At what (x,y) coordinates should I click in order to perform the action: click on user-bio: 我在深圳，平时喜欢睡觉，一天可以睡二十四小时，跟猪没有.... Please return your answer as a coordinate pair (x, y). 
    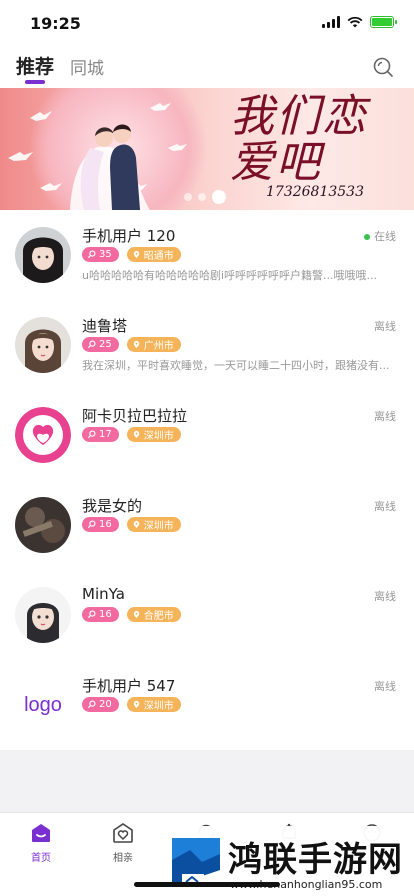
    Looking at the image, I should click on (236, 365).